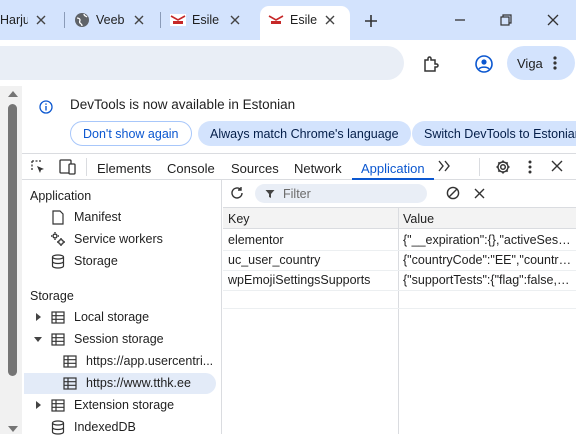  What do you see at coordinates (270, 193) in the screenshot?
I see `filter-funnel-icon` at bounding box center [270, 193].